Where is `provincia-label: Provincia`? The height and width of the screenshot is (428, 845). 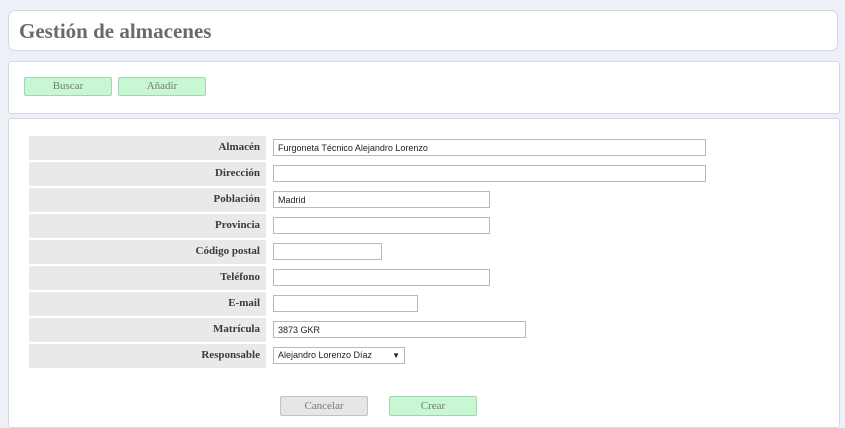 provincia-label: Provincia is located at coordinates (147, 226).